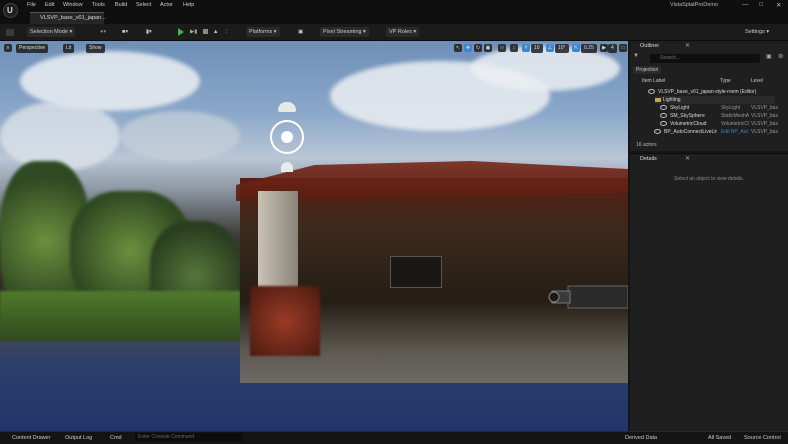 The width and height of the screenshot is (788, 444). What do you see at coordinates (688, 124) in the screenshot?
I see `row-label: VolumetricCloud` at bounding box center [688, 124].